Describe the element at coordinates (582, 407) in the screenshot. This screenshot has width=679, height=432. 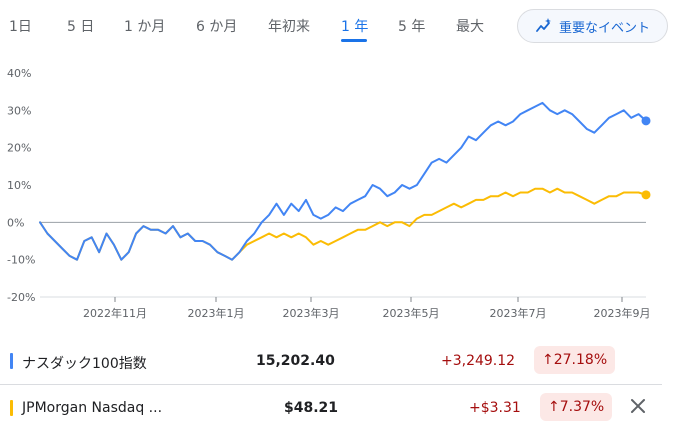
I see `legend-percent-value: 7.37%` at that location.